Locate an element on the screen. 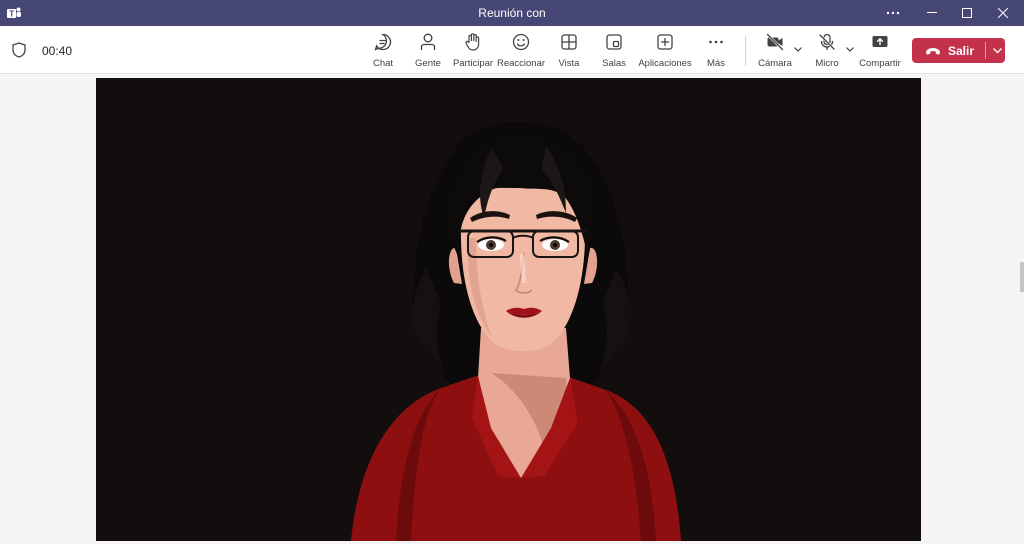 This screenshot has width=1024, height=544. person-icon is located at coordinates (428, 41).